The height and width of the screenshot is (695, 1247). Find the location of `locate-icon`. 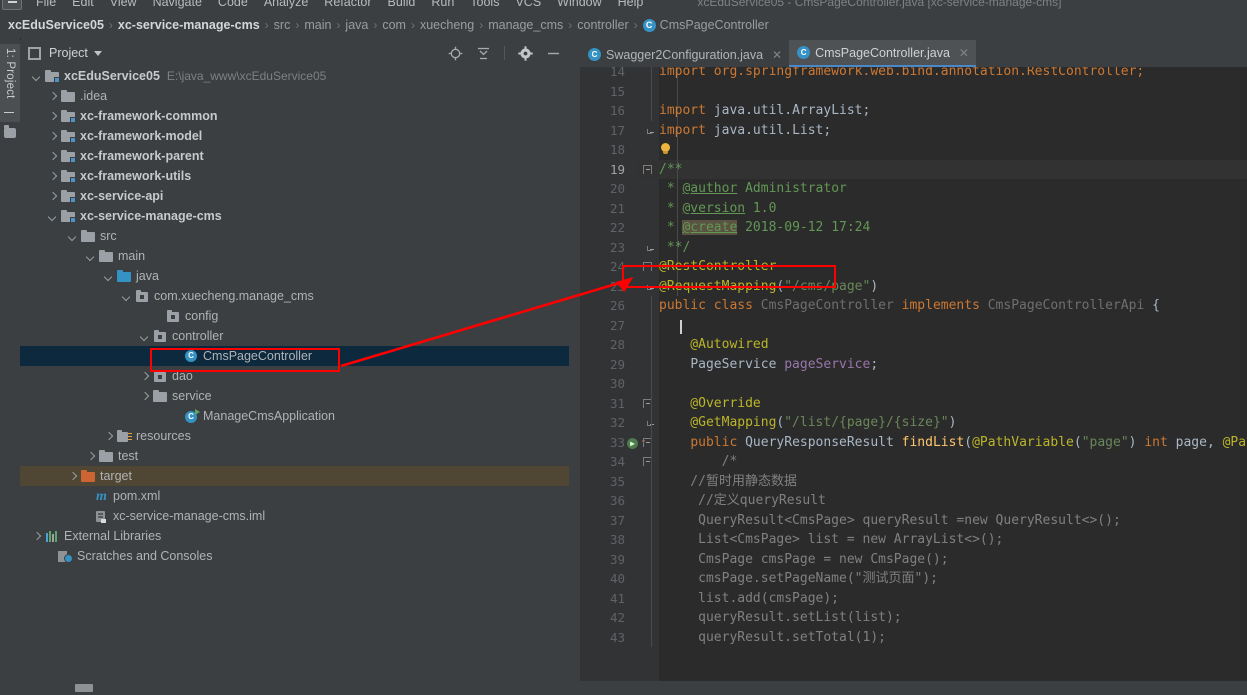

locate-icon is located at coordinates (455, 53).